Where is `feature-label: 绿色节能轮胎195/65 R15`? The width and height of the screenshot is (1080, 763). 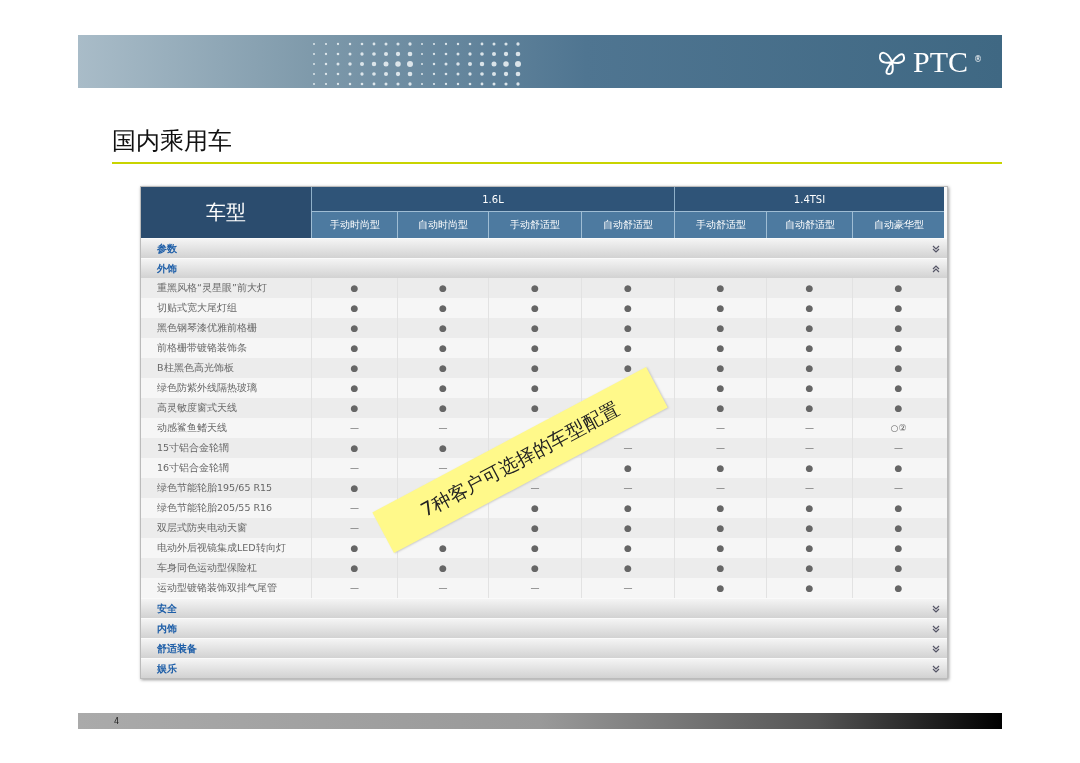
feature-label: 绿色节能轮胎195/65 R15 is located at coordinates (215, 487).